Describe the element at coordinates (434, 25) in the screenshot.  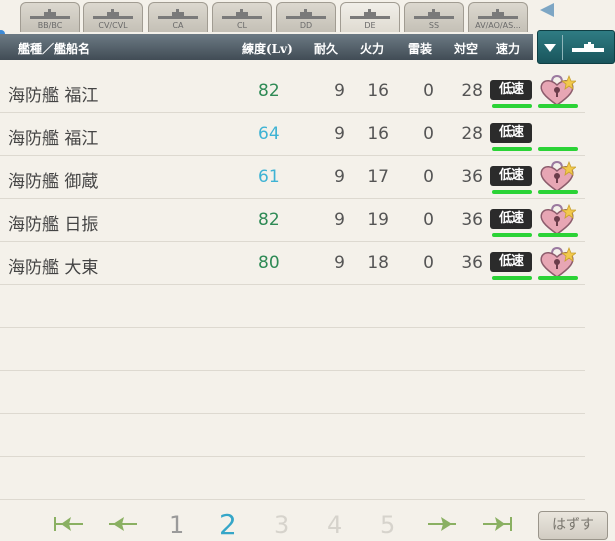
I see `tab-label: SS` at that location.